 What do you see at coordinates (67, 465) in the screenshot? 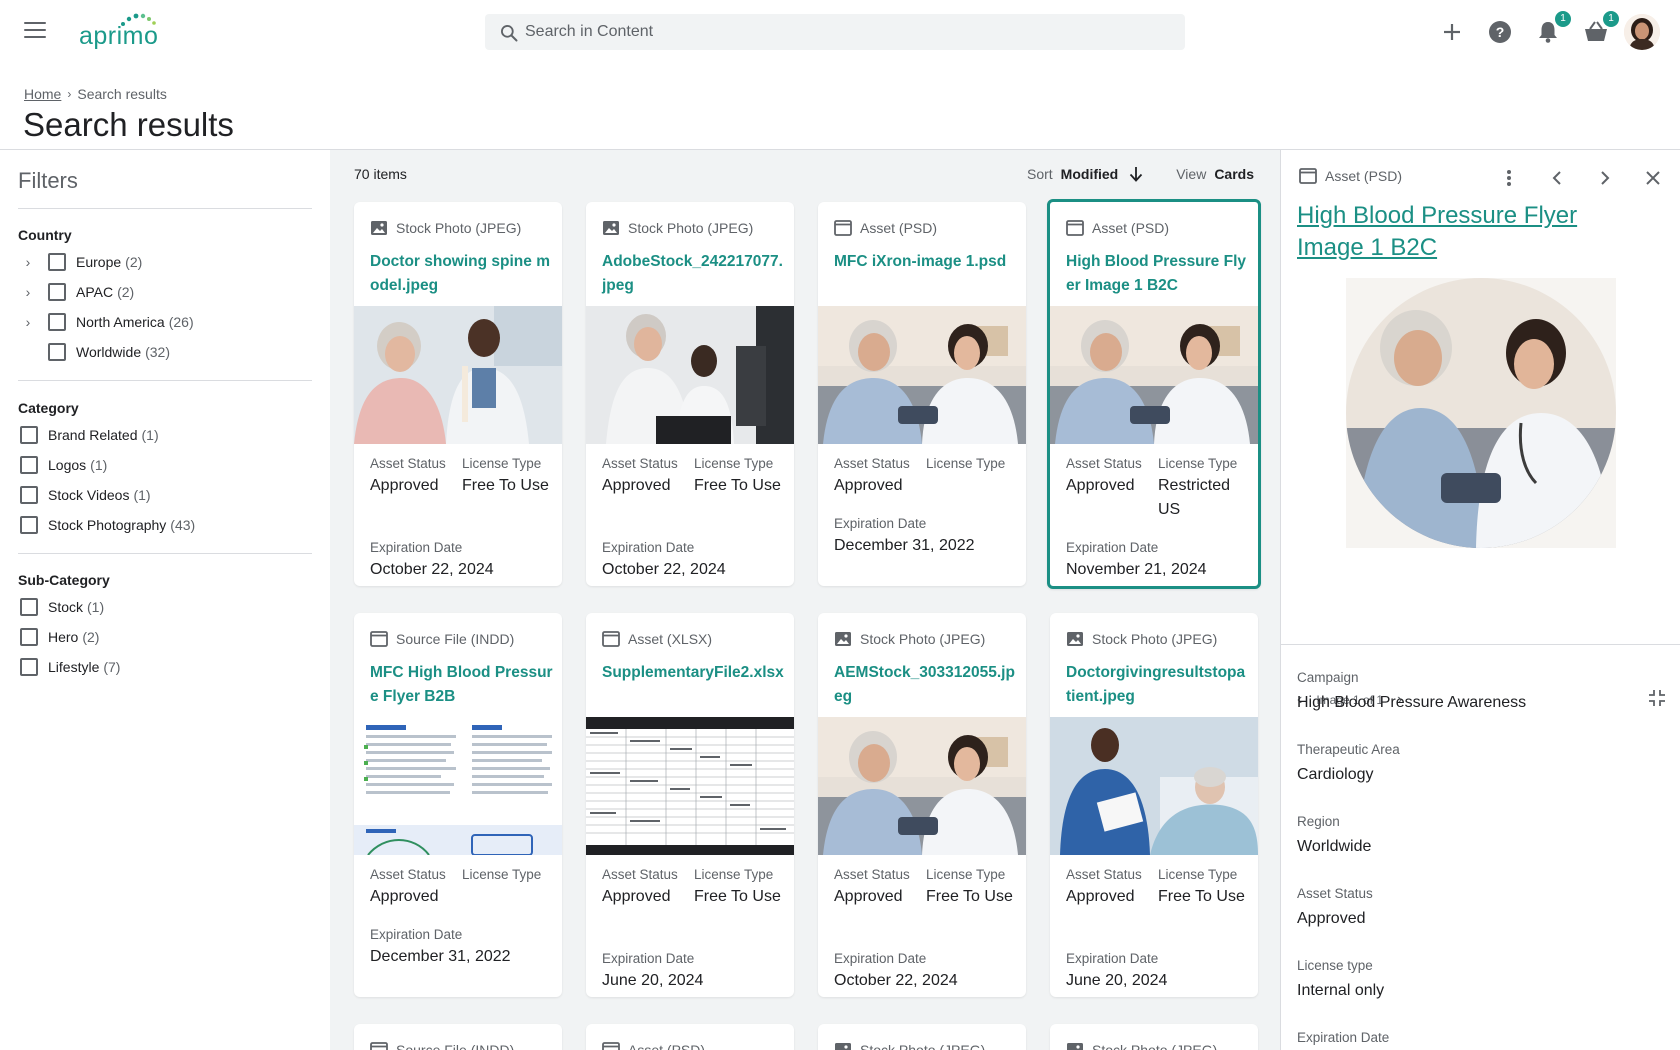
I see `filter-label: Logos` at bounding box center [67, 465].